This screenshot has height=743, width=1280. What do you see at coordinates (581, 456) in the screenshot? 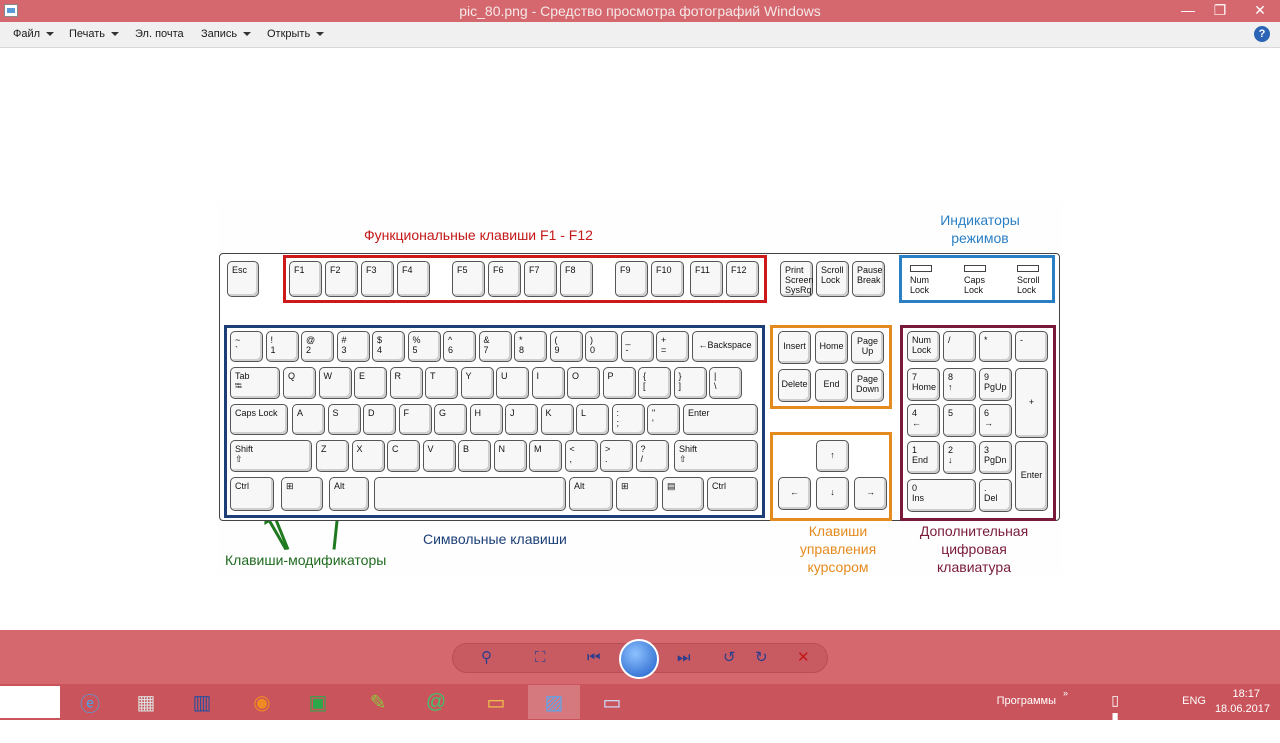
I see `key: < ,` at bounding box center [581, 456].